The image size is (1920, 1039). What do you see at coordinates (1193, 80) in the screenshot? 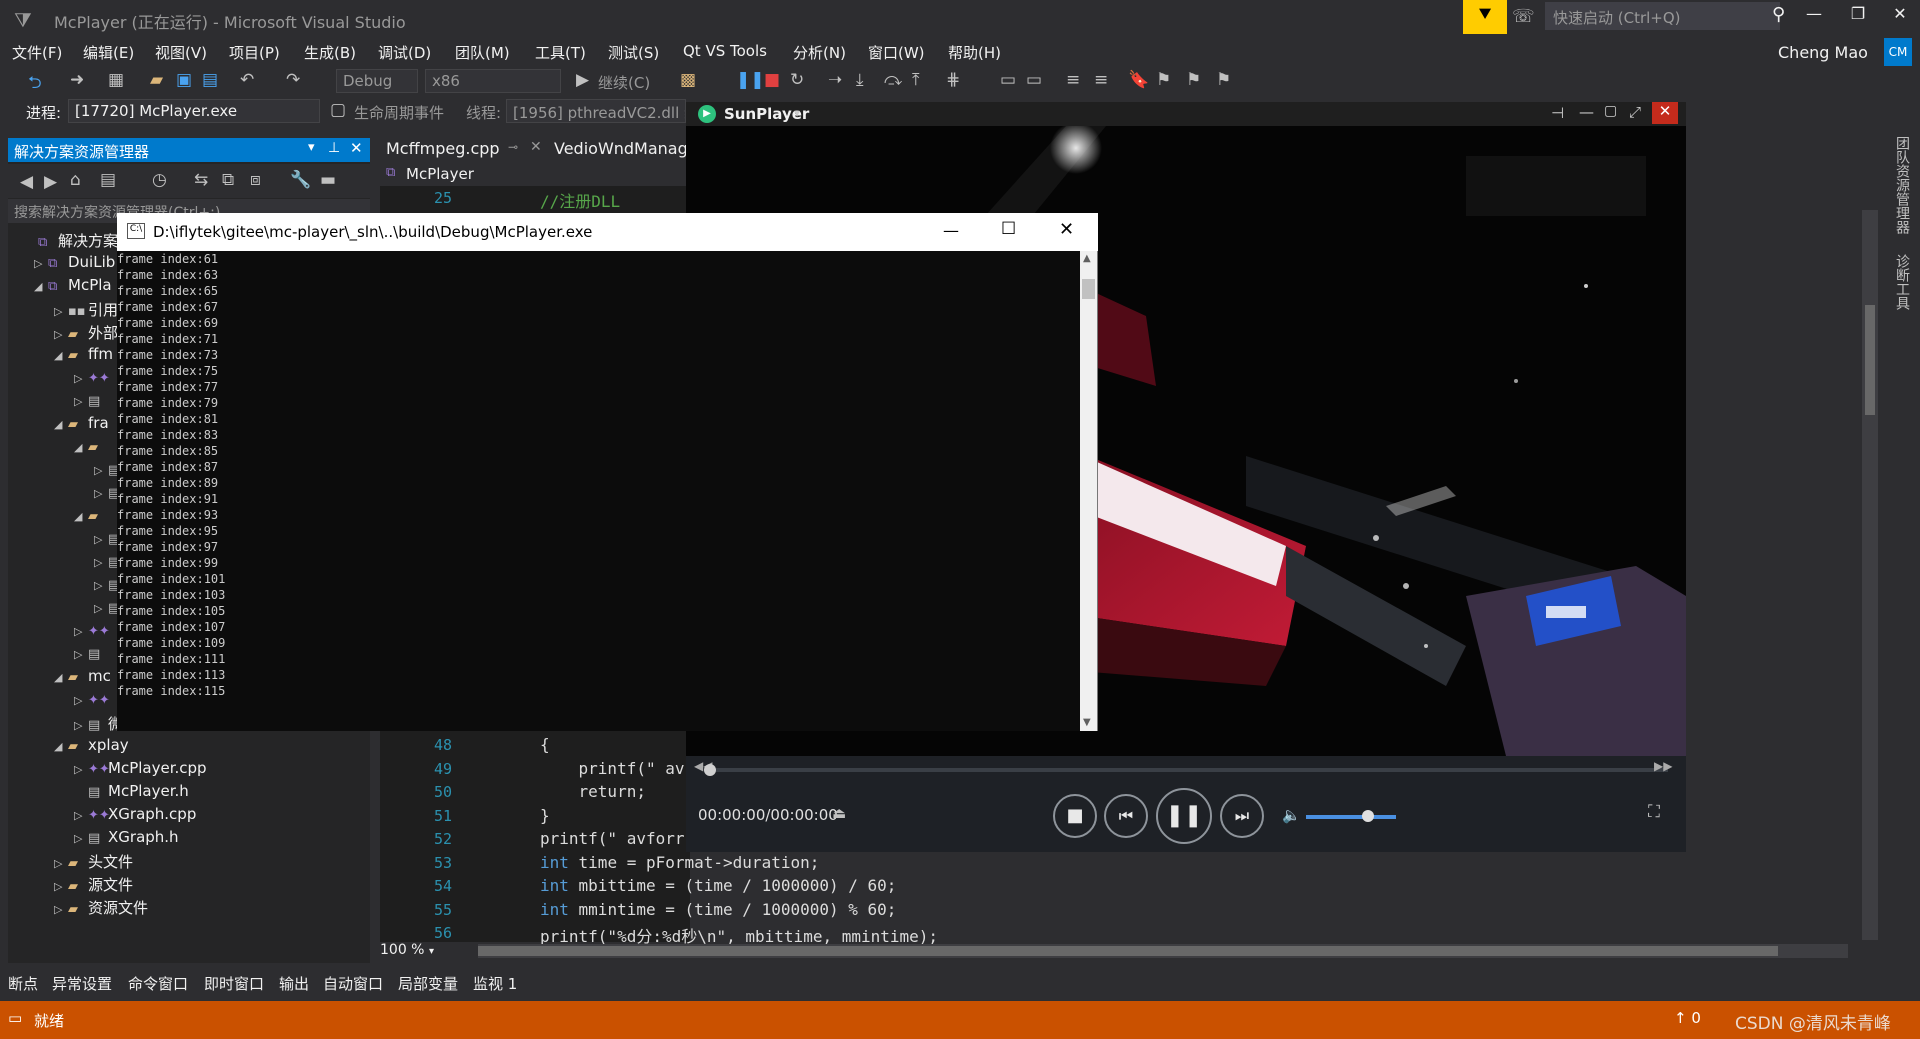
I see `next-bookmark-icon: ⚑` at bounding box center [1193, 80].